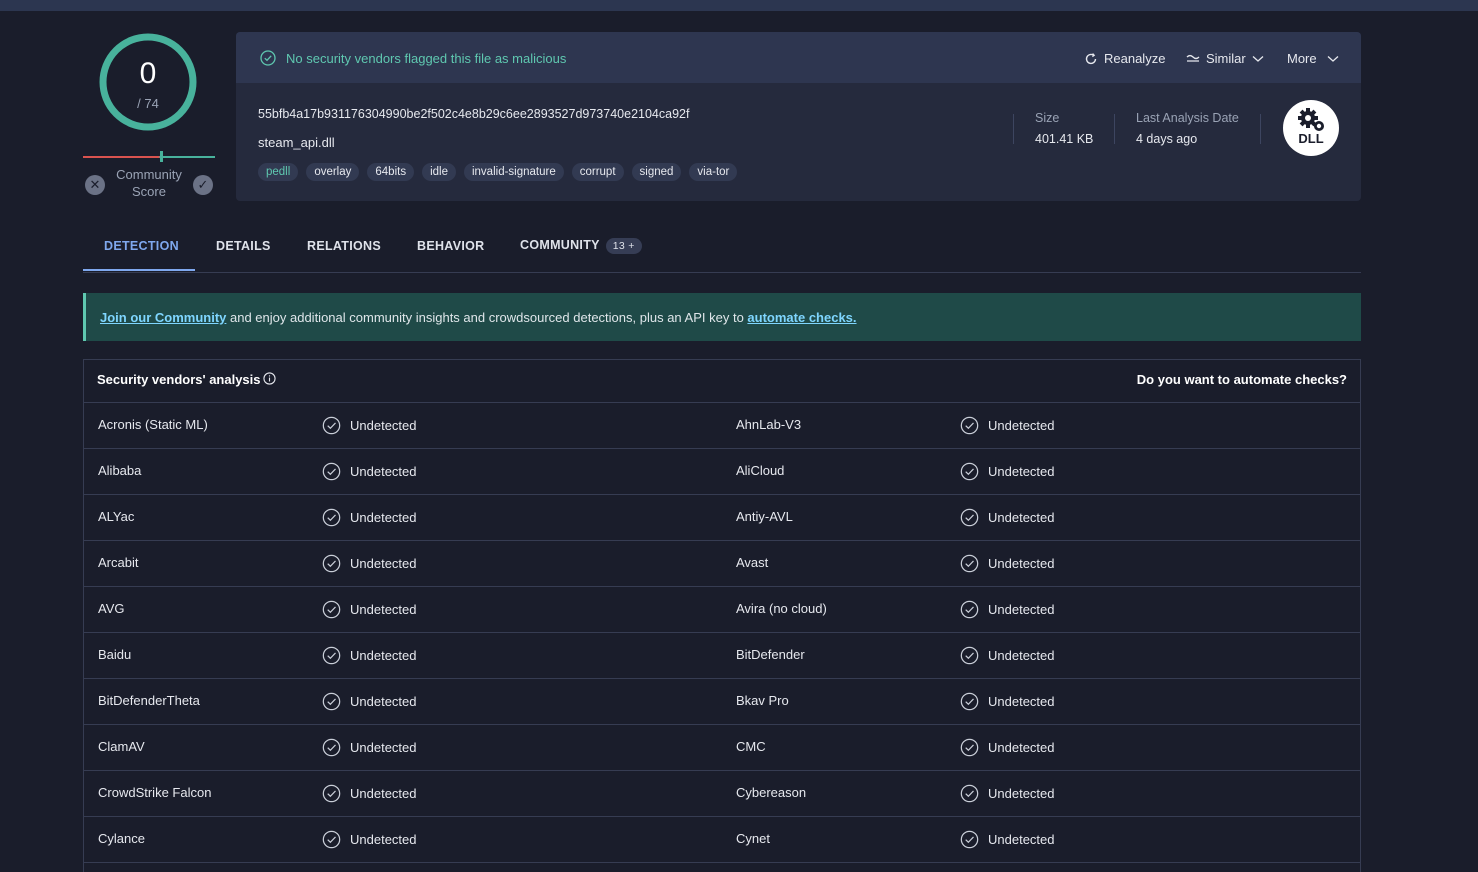 The height and width of the screenshot is (872, 1478). Describe the element at coordinates (623, 246) in the screenshot. I see `community-count-badge: 13 +` at that location.